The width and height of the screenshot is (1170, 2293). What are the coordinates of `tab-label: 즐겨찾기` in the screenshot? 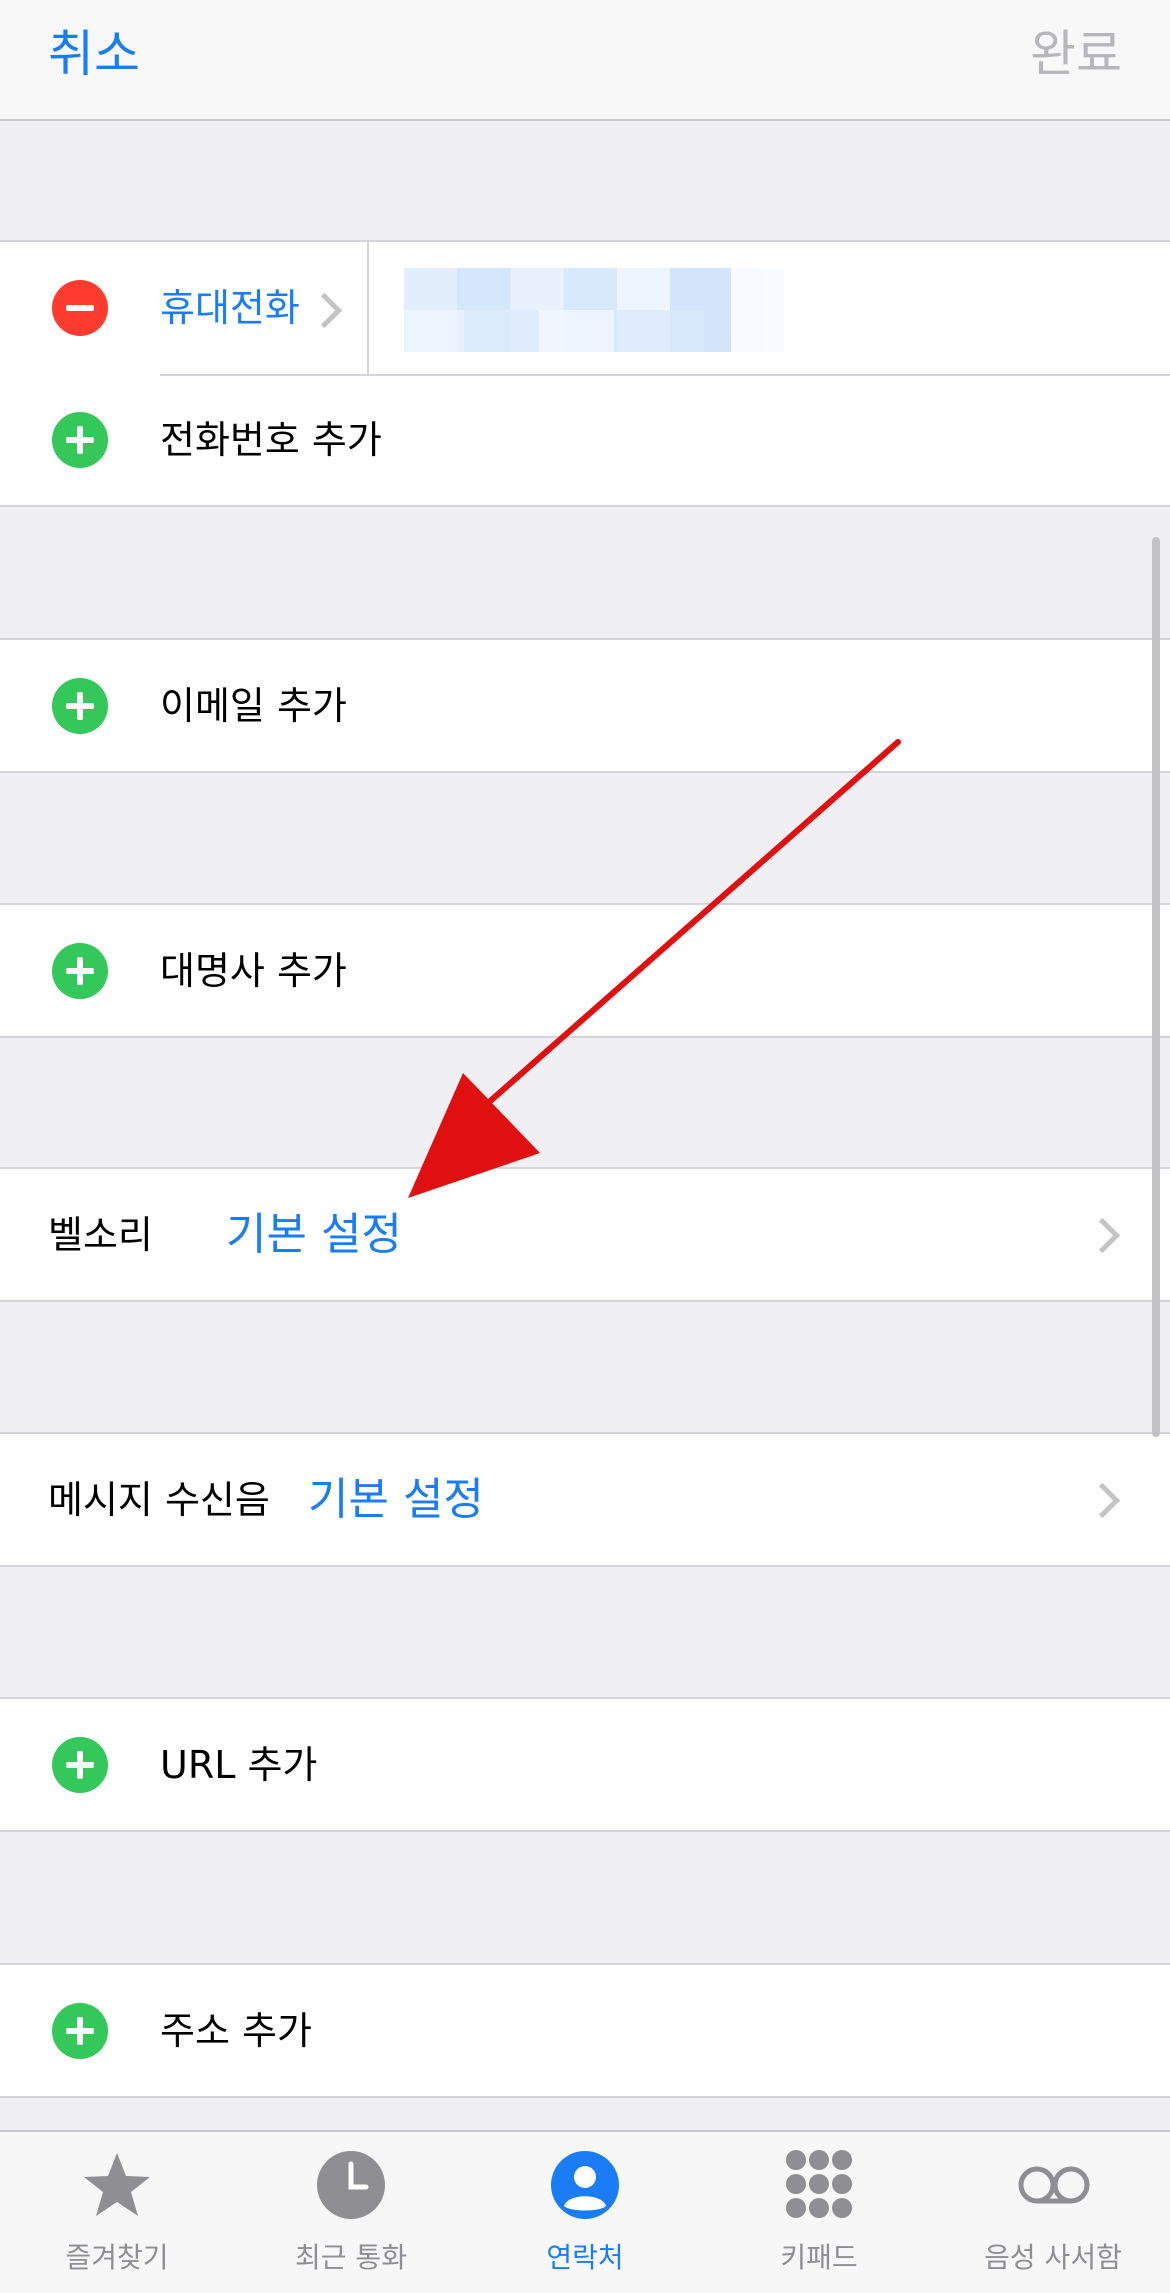 It's located at (117, 2257).